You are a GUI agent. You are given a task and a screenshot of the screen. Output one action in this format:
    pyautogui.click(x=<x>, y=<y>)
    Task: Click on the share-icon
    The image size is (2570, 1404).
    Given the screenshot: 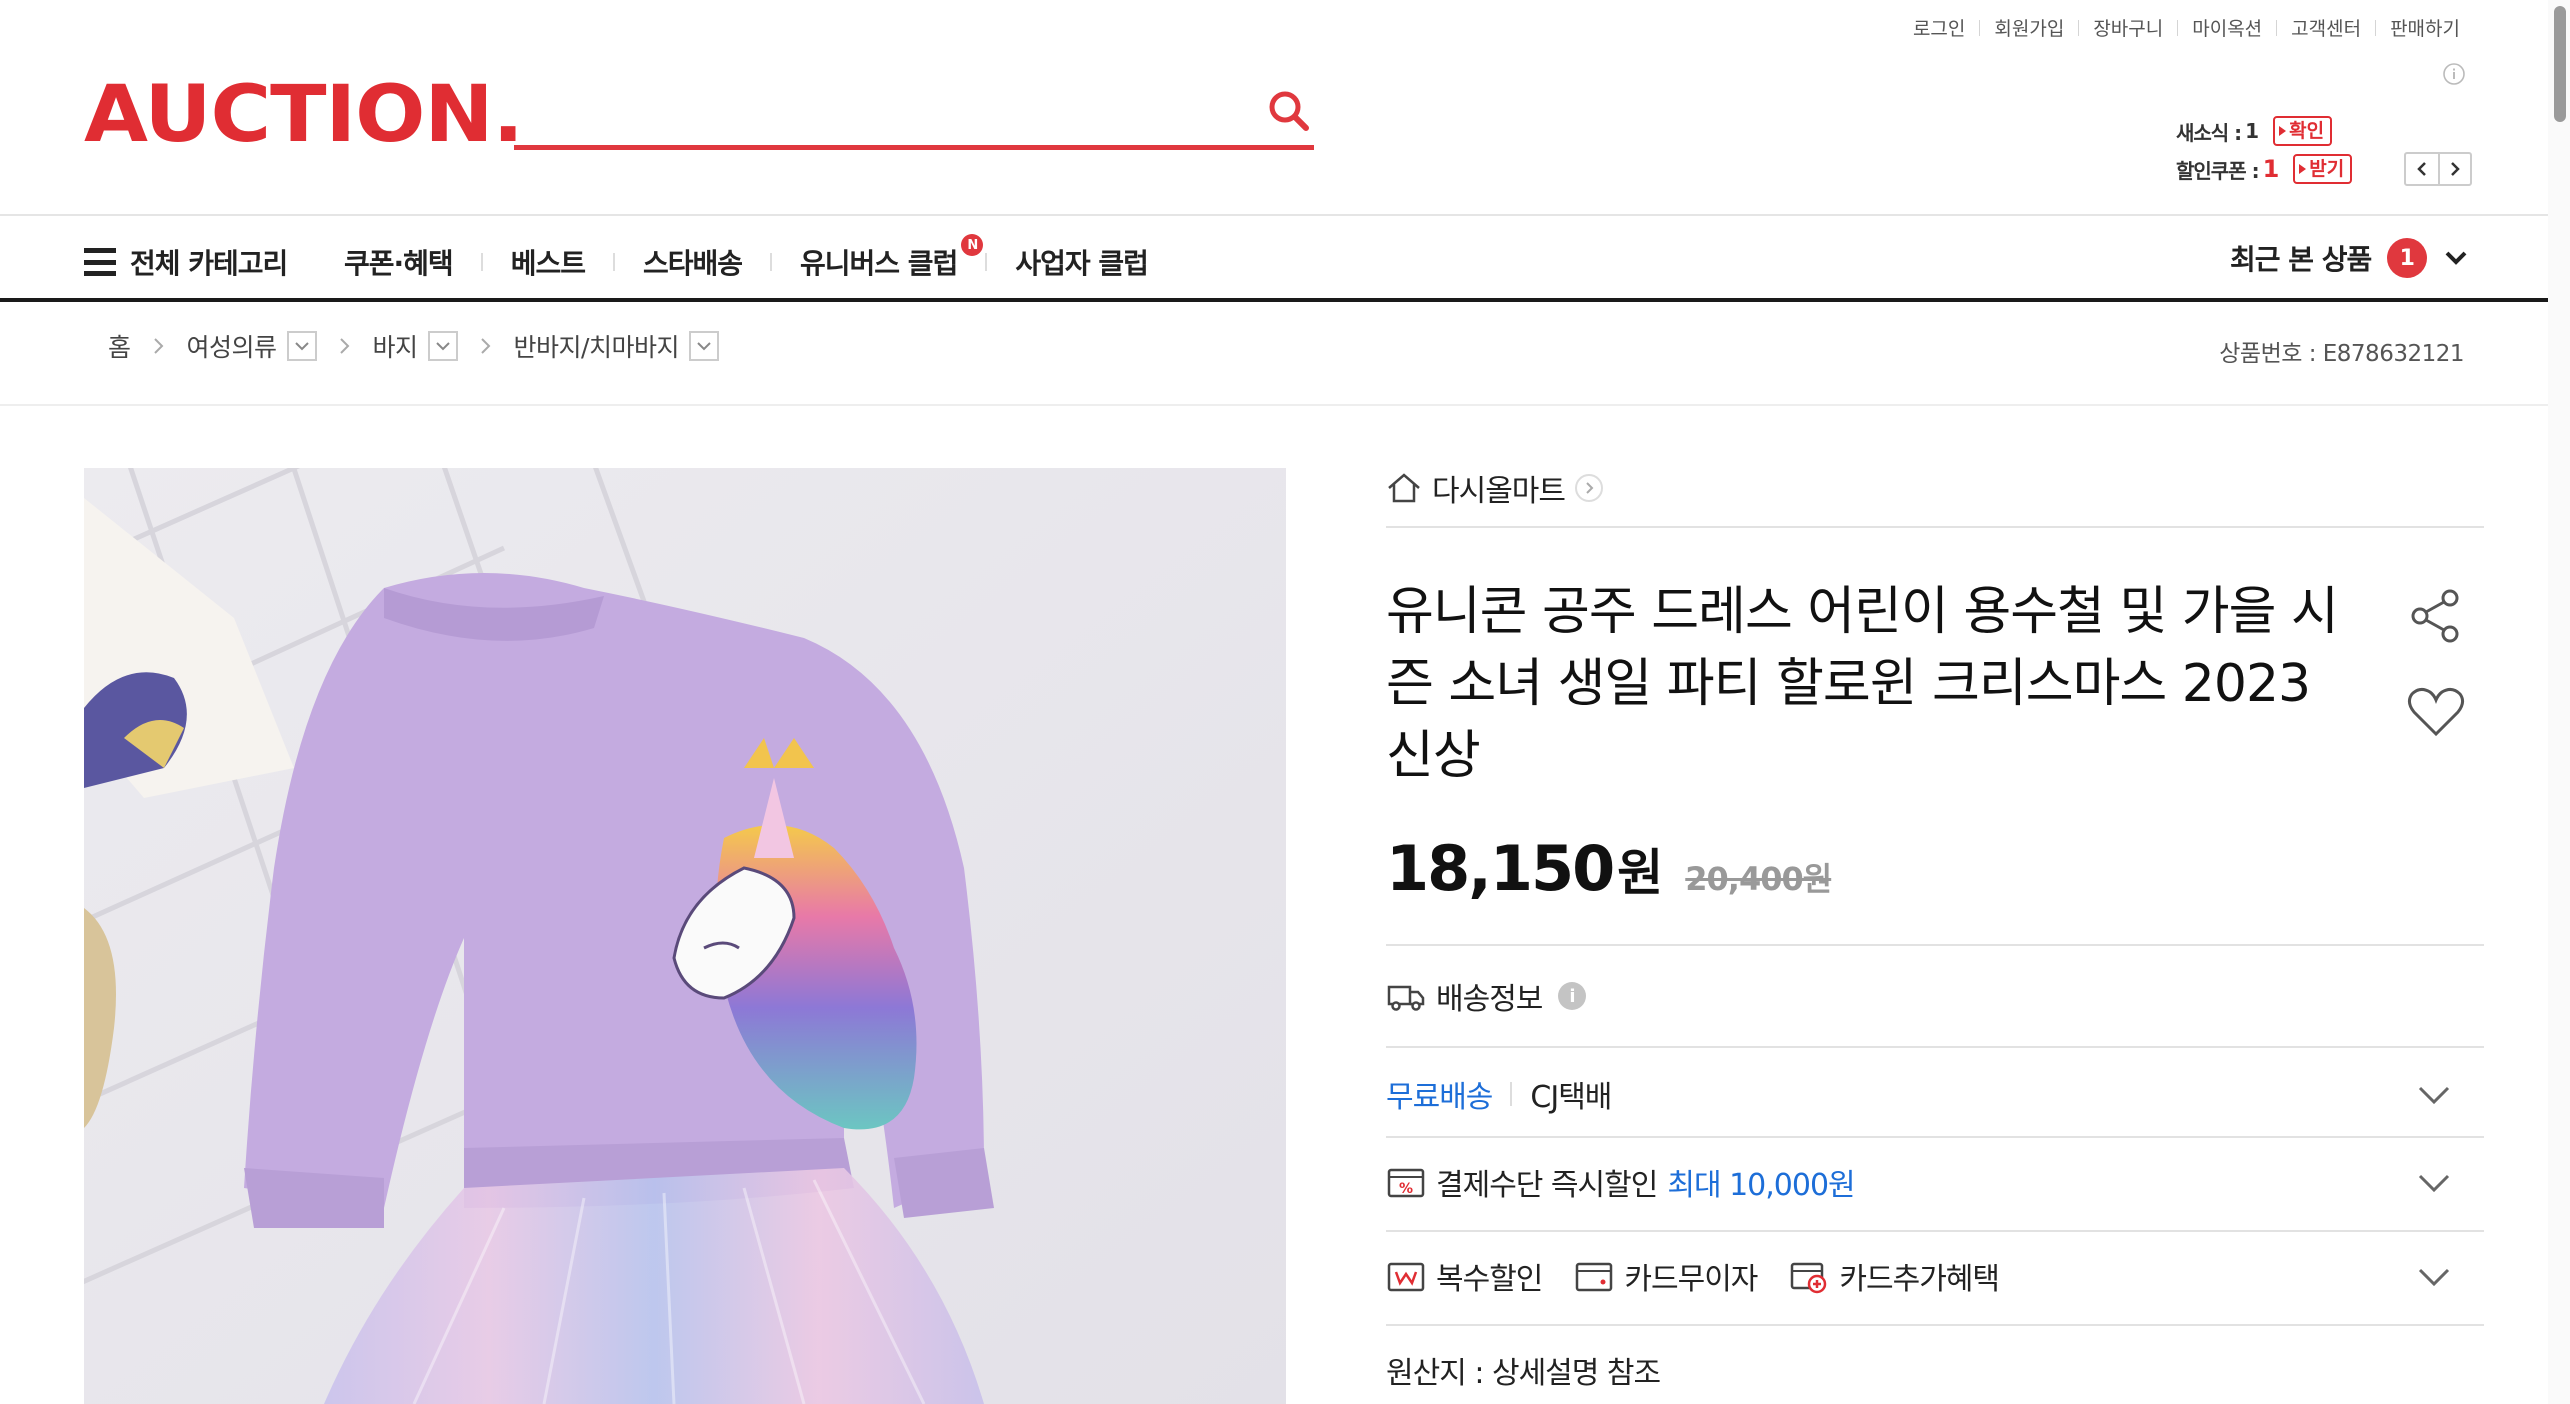 What is the action you would take?
    pyautogui.click(x=2436, y=616)
    